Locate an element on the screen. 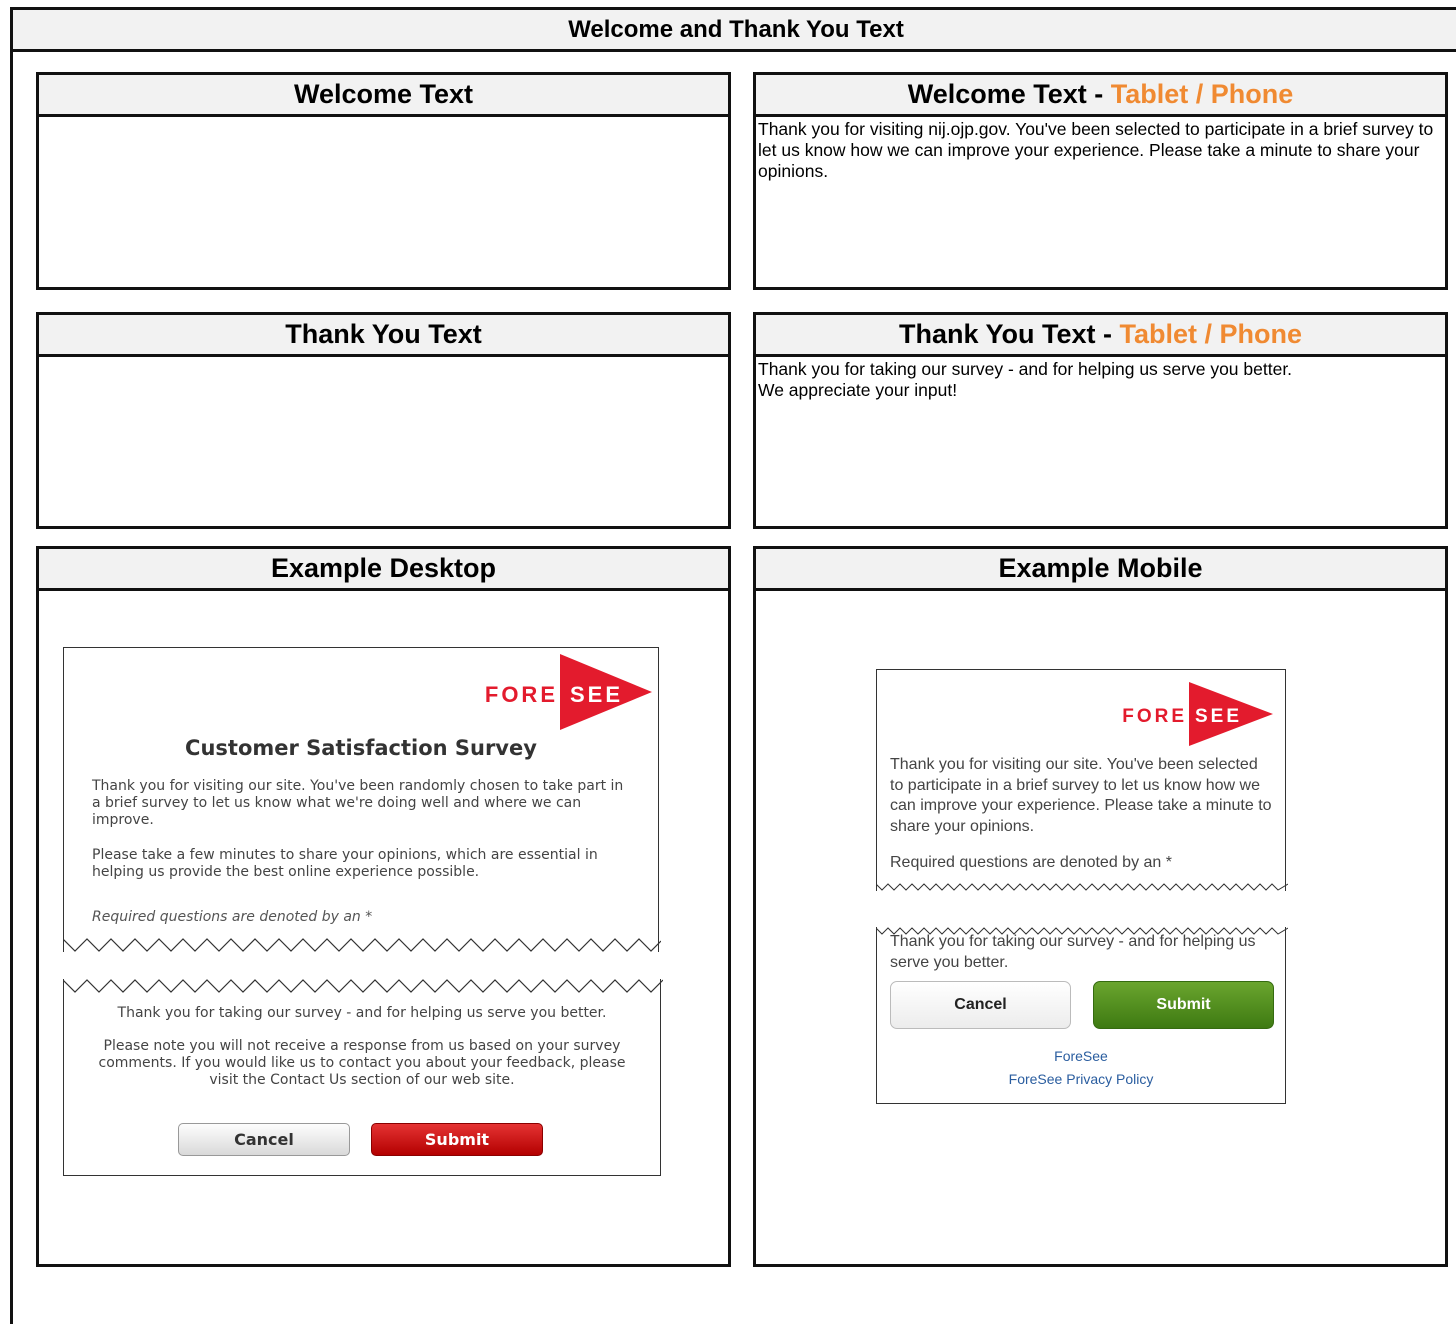 The height and width of the screenshot is (1324, 1456). panel-title: Welcome Text - Tablet / Phone is located at coordinates (1100, 96).